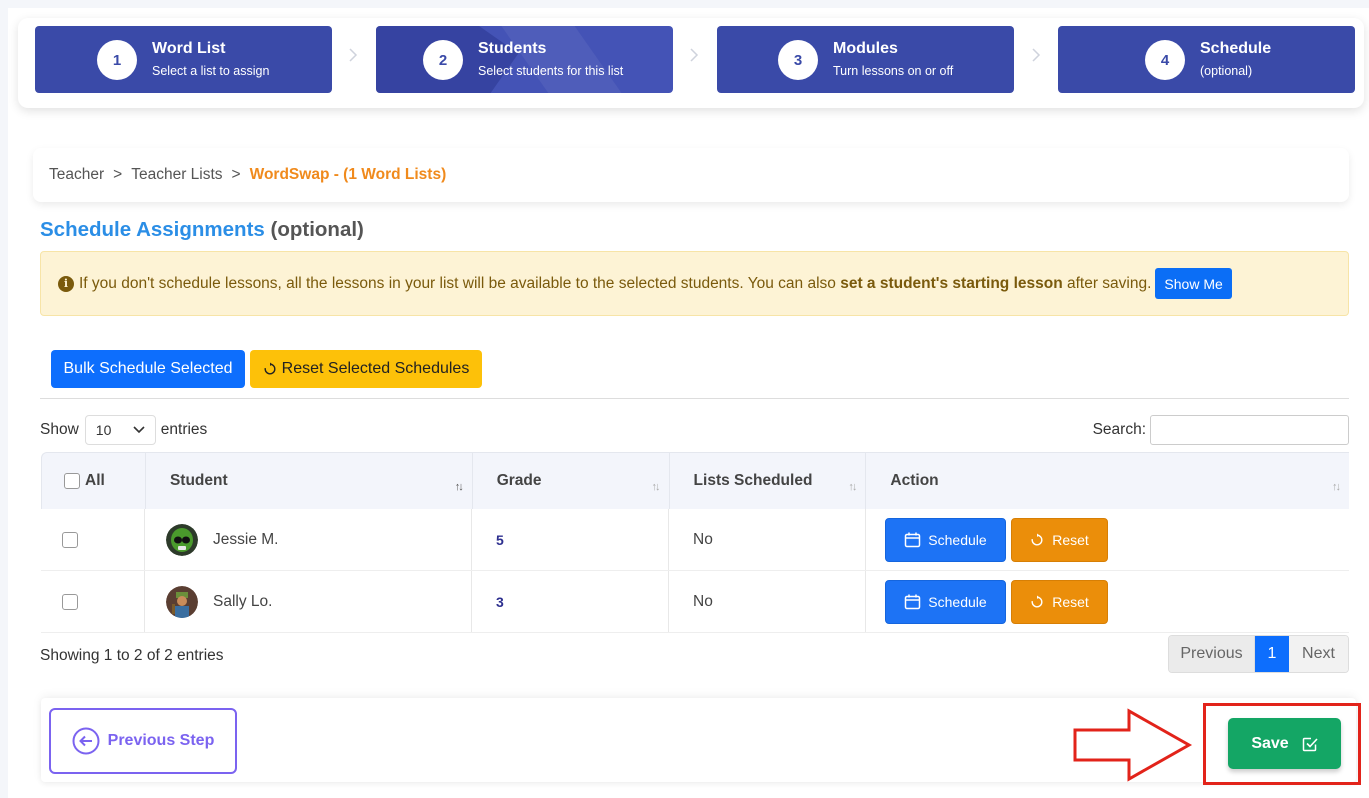 This screenshot has height=798, width=1369. Describe the element at coordinates (132, 655) in the screenshot. I see `table-info: Showing 1 to 2 of 2 entries` at that location.